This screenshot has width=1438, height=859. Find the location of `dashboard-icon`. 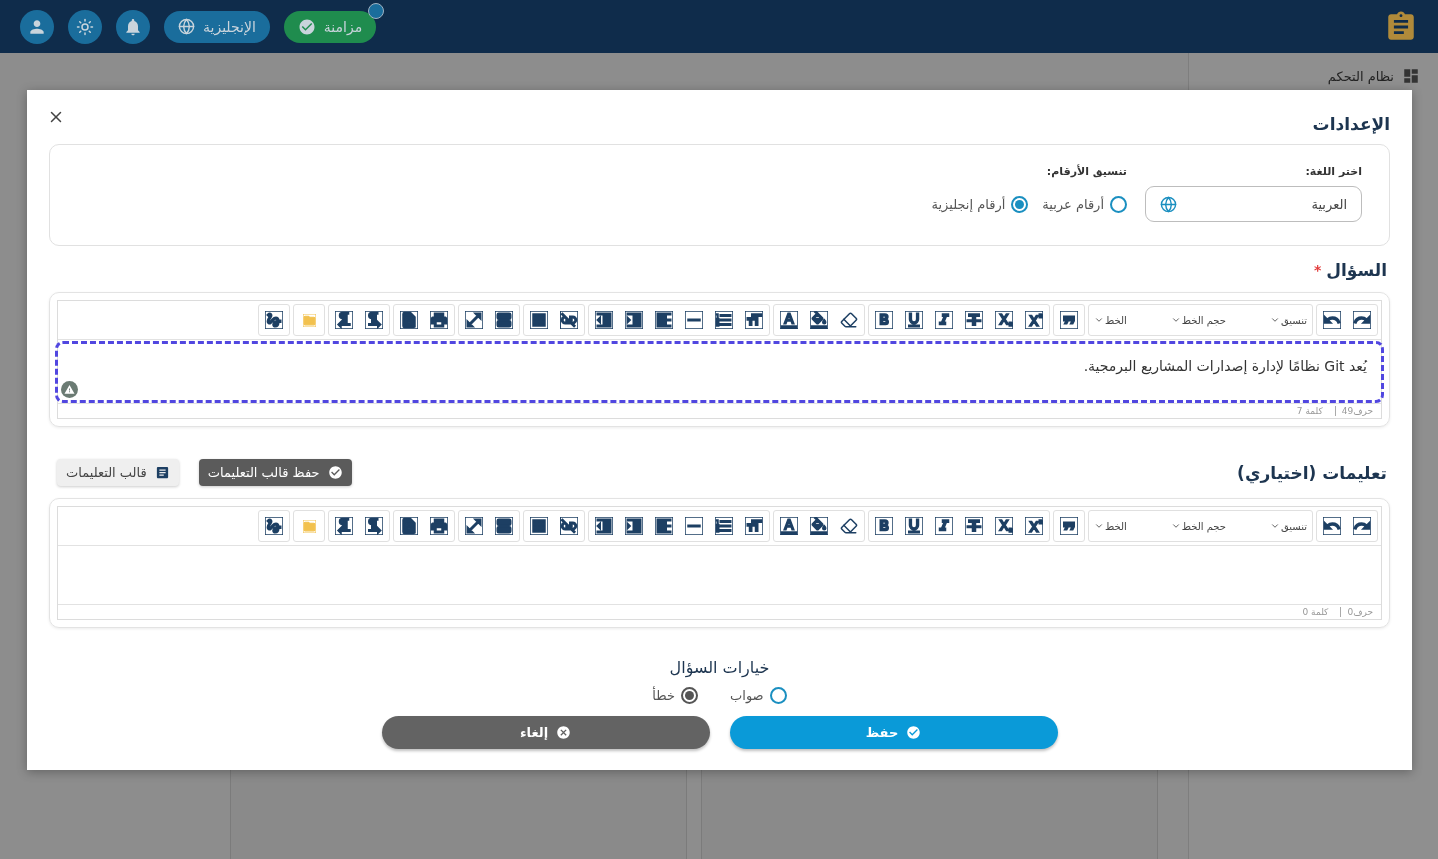

dashboard-icon is located at coordinates (1411, 76).